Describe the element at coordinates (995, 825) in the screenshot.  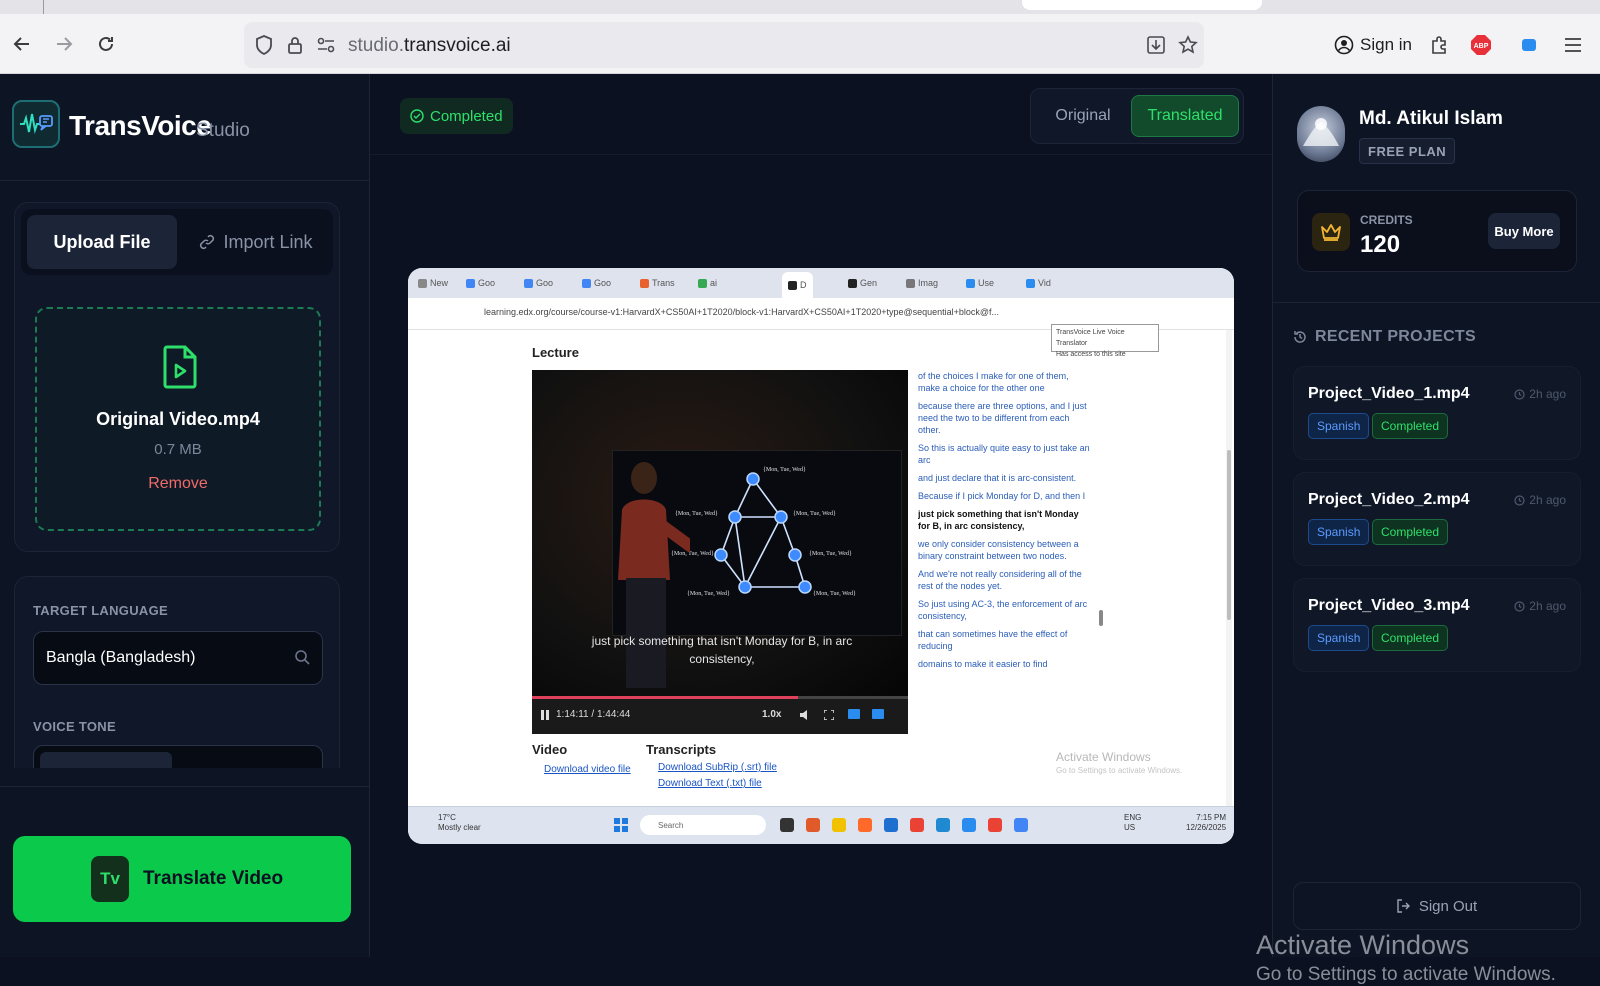
I see `chrome-icon` at that location.